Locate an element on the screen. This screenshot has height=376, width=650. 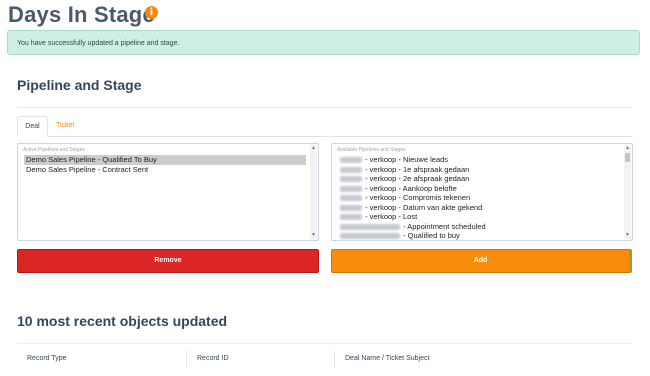
available-option-label: - verkoop - 2e afspraak gedaan is located at coordinates (416, 178).